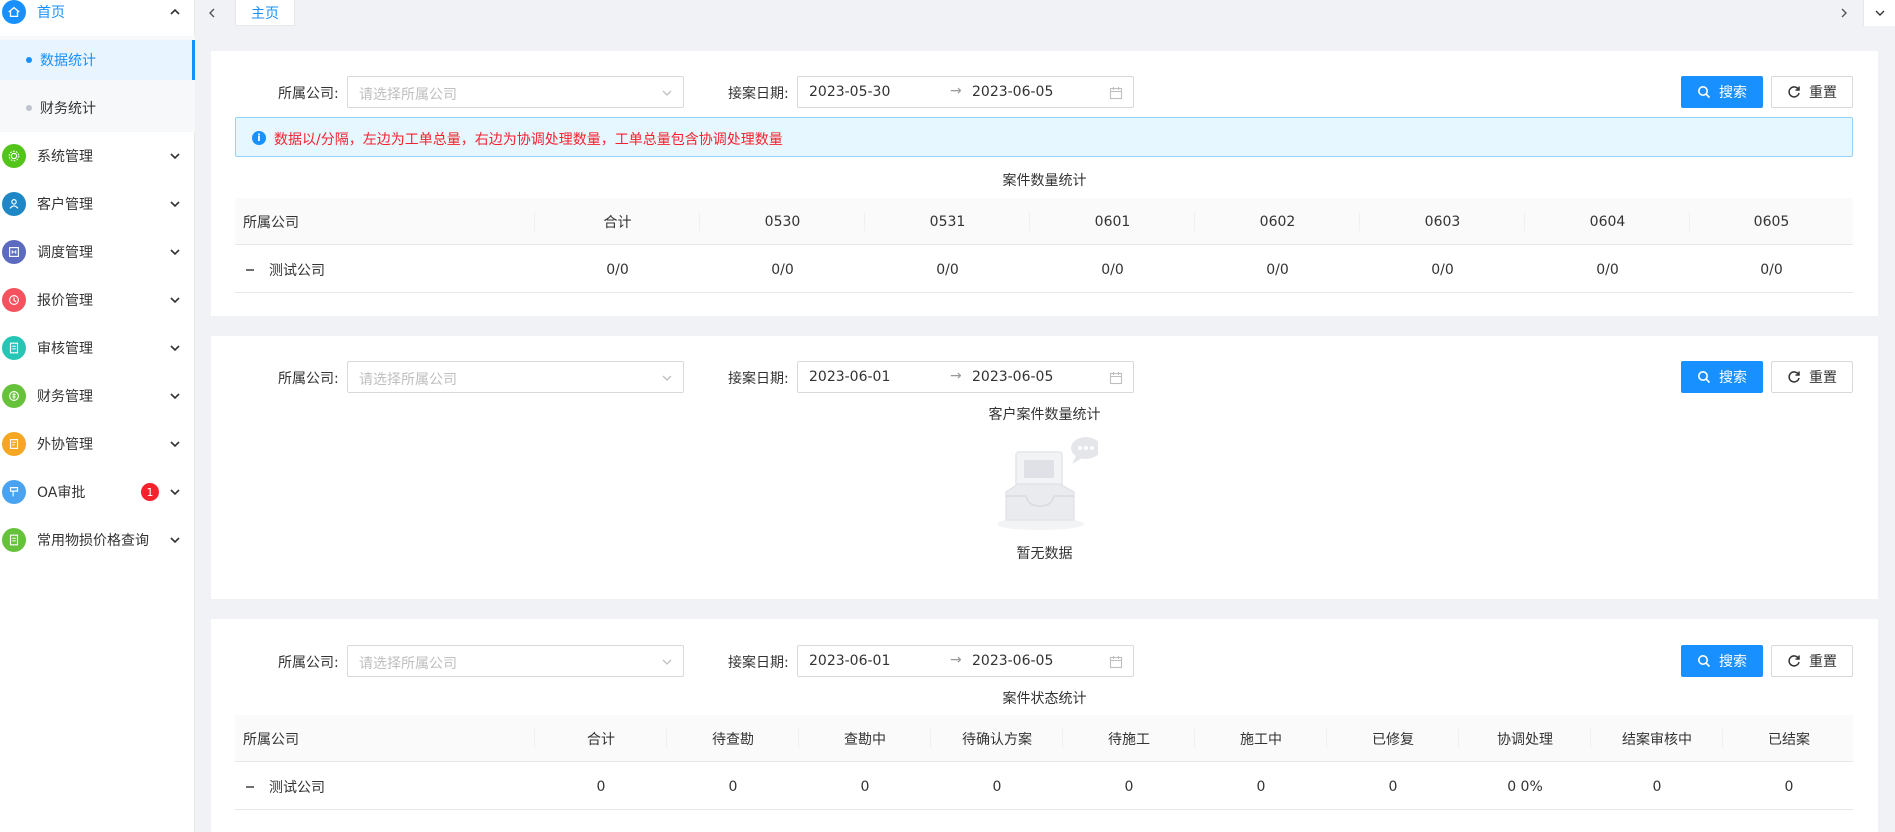 This screenshot has height=832, width=1895. Describe the element at coordinates (97, 540) in the screenshot. I see `sidebar-item-price-query: 常用物损价格查询` at that location.